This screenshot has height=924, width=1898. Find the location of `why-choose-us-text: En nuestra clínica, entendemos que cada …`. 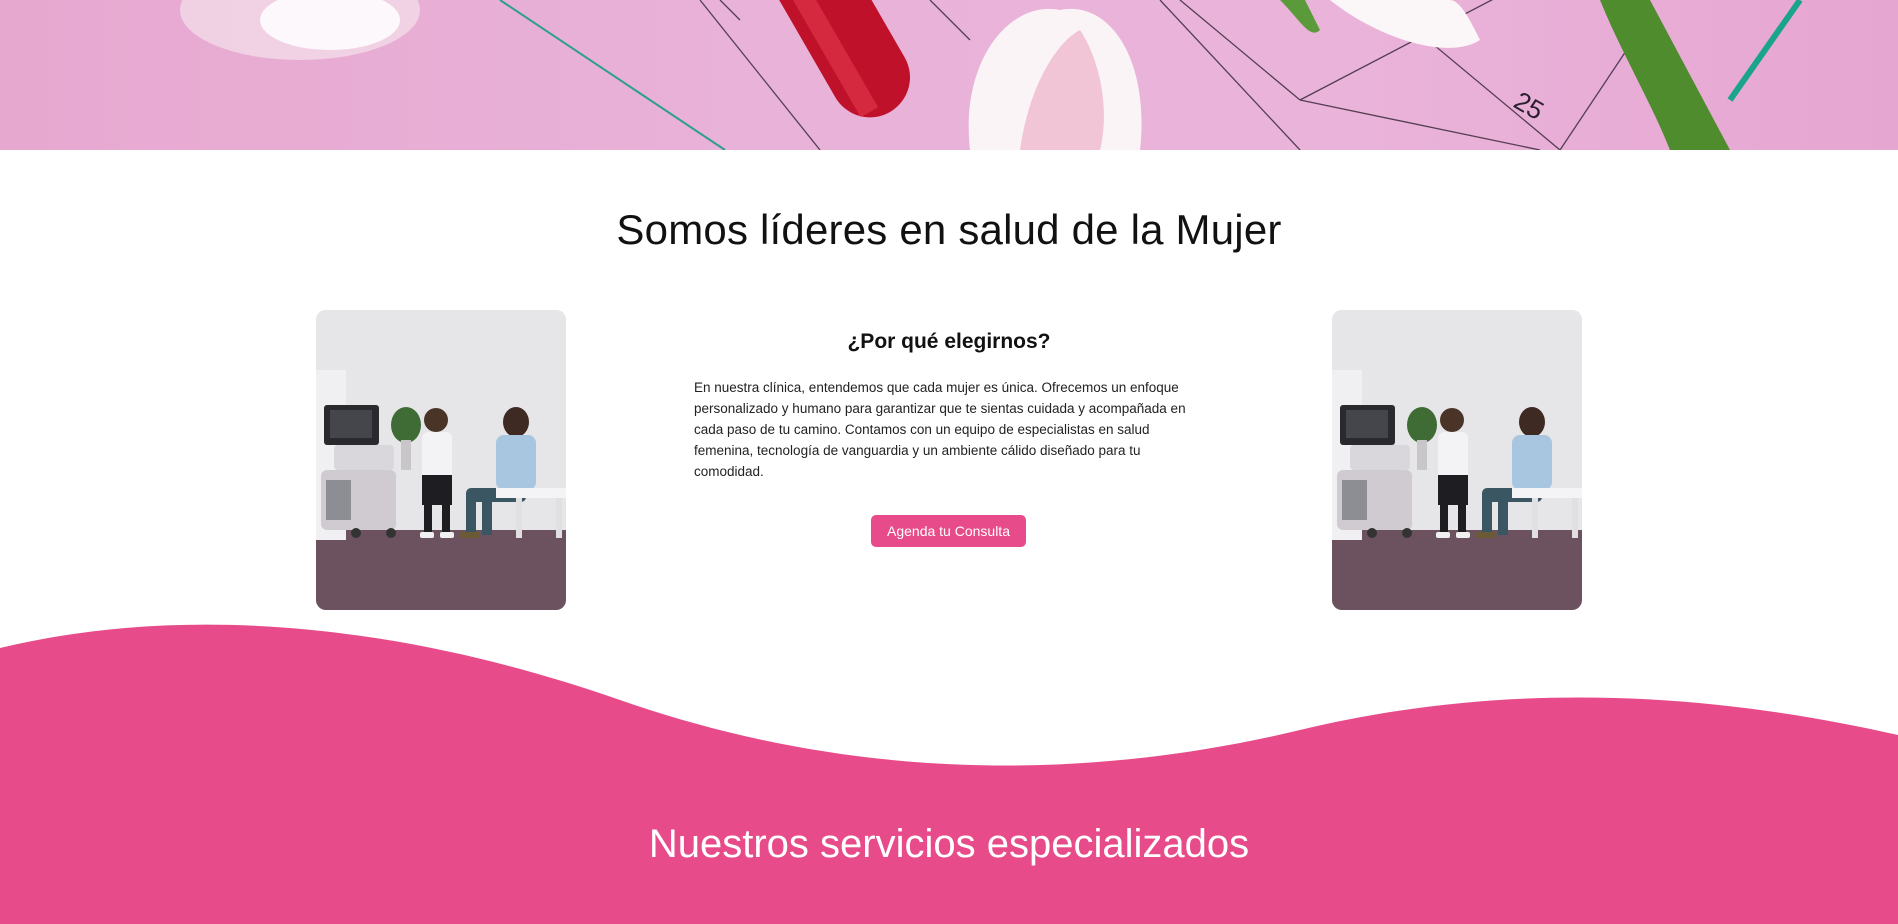

why-choose-us-text: En nuestra clínica, entendemos que cada … is located at coordinates (940, 429).